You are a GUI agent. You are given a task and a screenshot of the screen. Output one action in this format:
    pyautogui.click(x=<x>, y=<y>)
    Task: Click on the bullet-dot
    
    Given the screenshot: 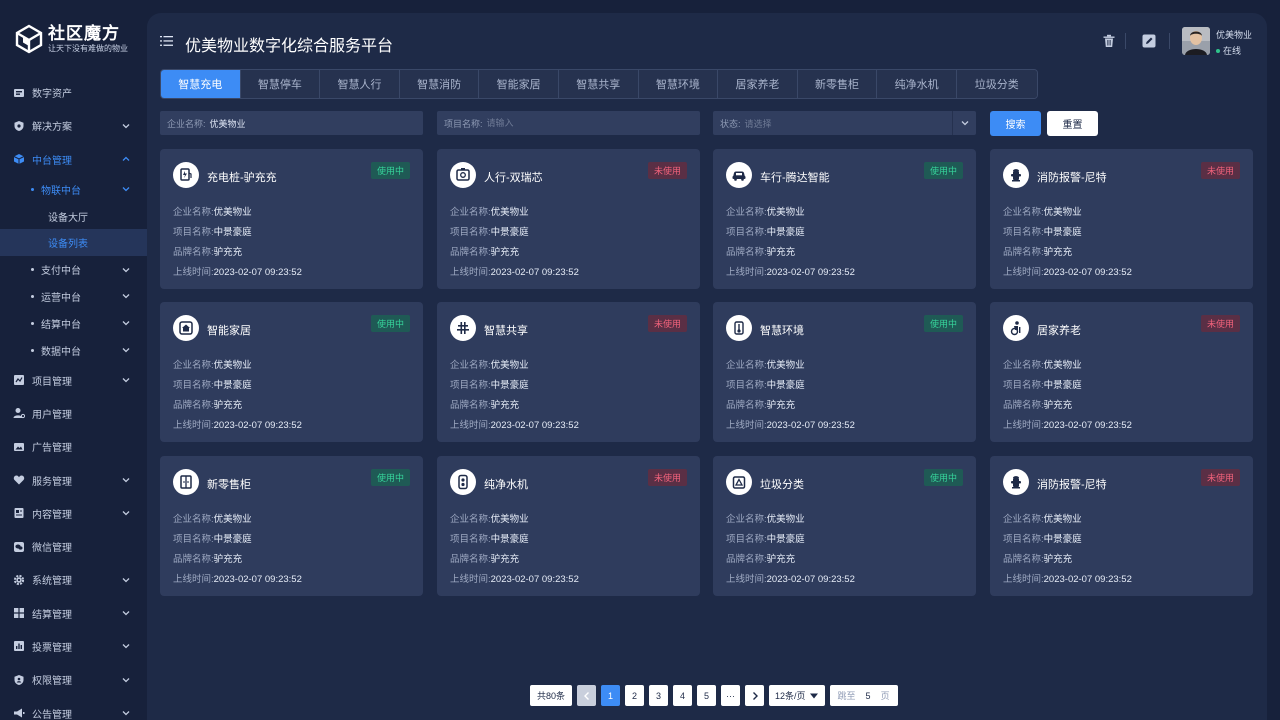 What is the action you would take?
    pyautogui.click(x=32, y=350)
    